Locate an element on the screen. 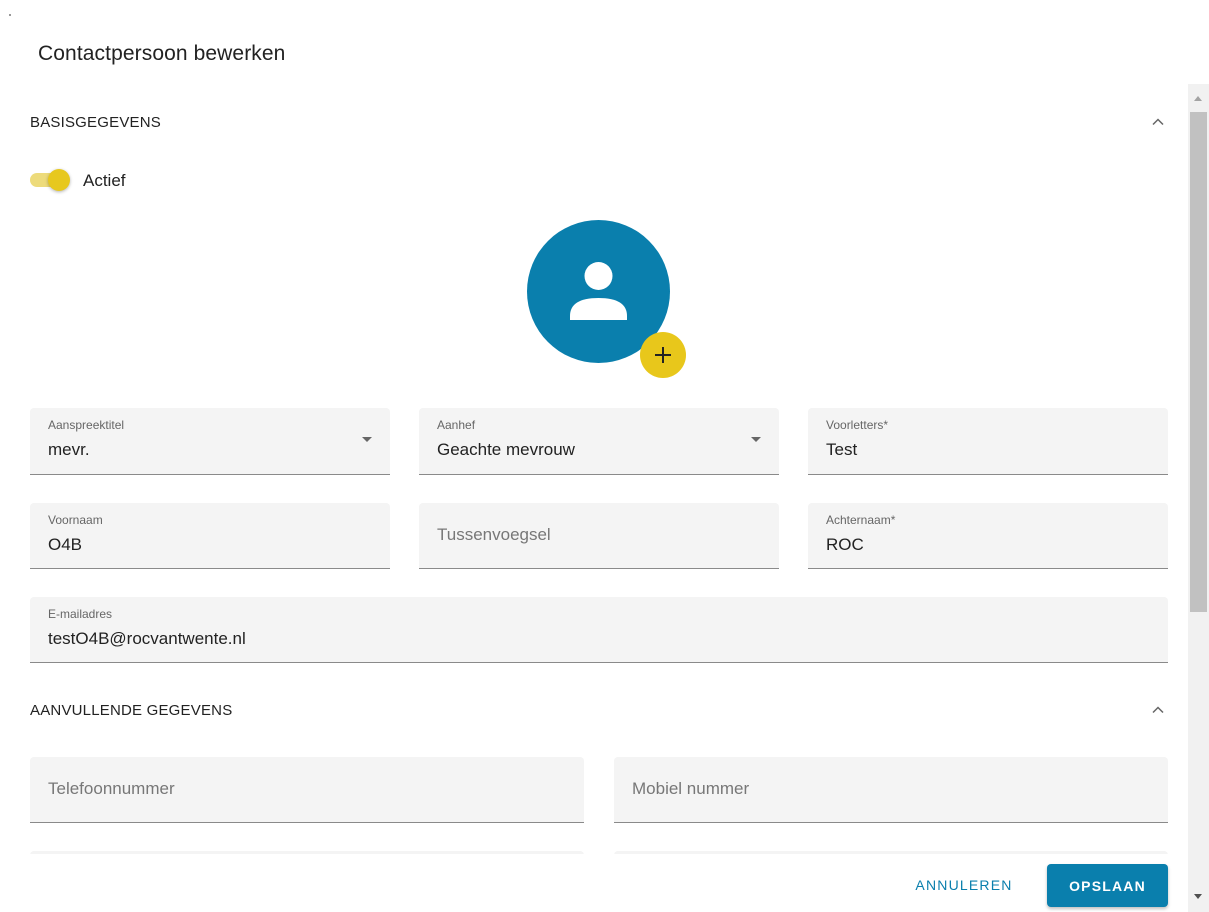 The image size is (1209, 912). aanspreektitel-label: Aanspreektitel is located at coordinates (86, 425).